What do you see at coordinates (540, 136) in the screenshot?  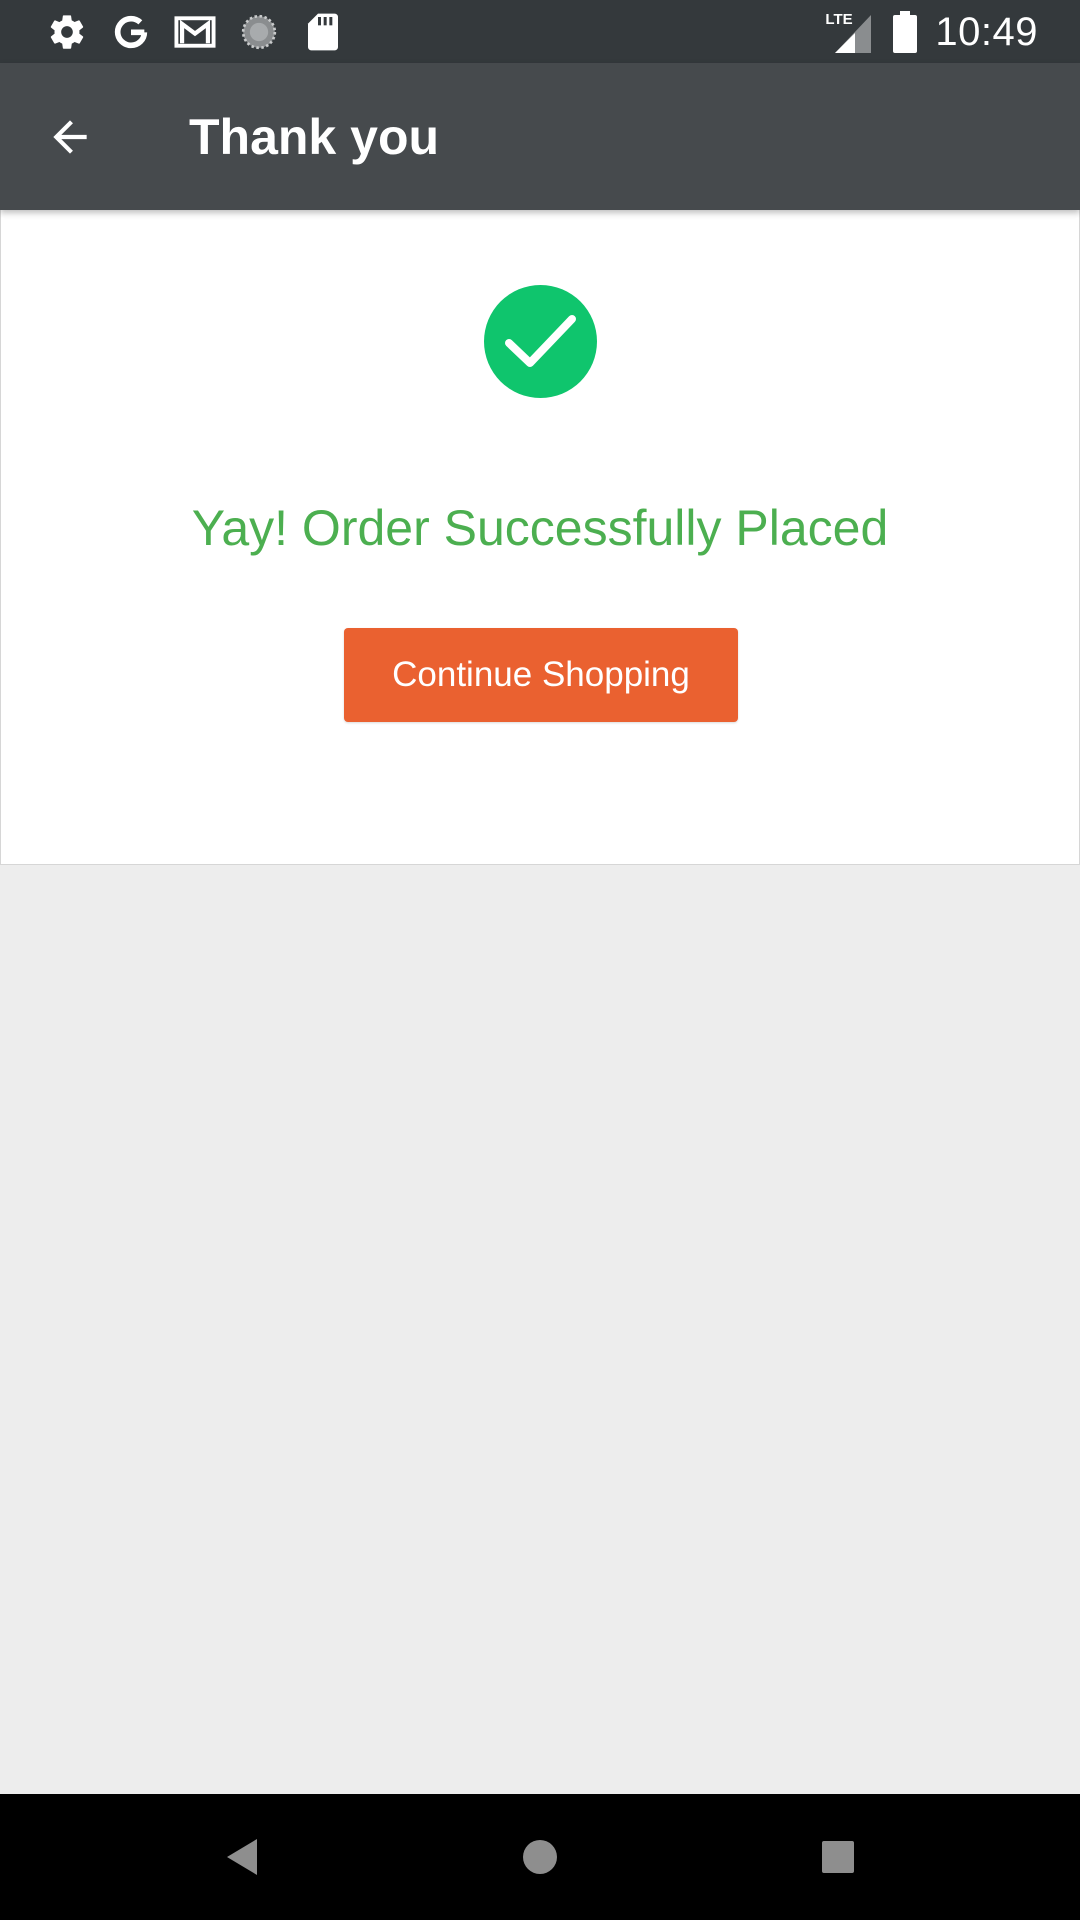 I see `app-bar: Thank you` at bounding box center [540, 136].